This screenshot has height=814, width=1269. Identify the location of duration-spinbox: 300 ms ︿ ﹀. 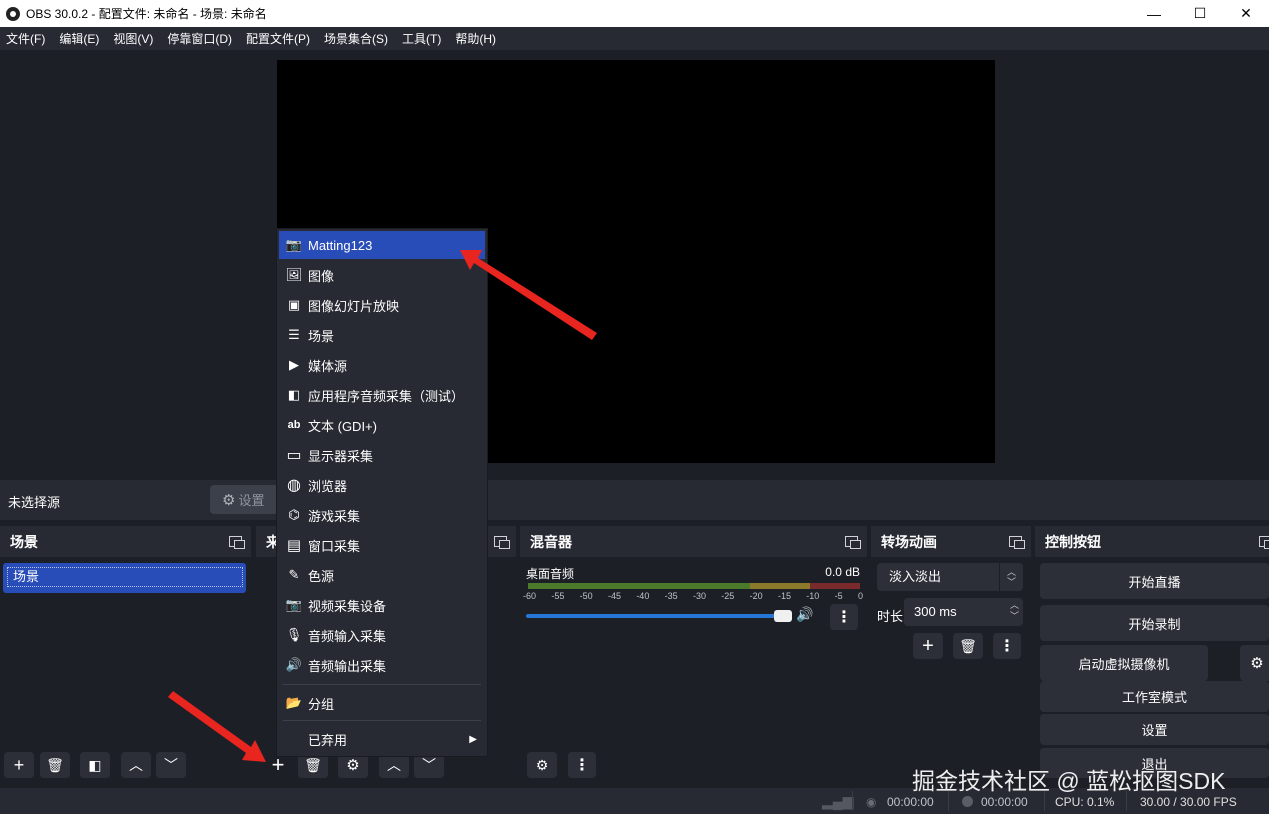
(963, 612).